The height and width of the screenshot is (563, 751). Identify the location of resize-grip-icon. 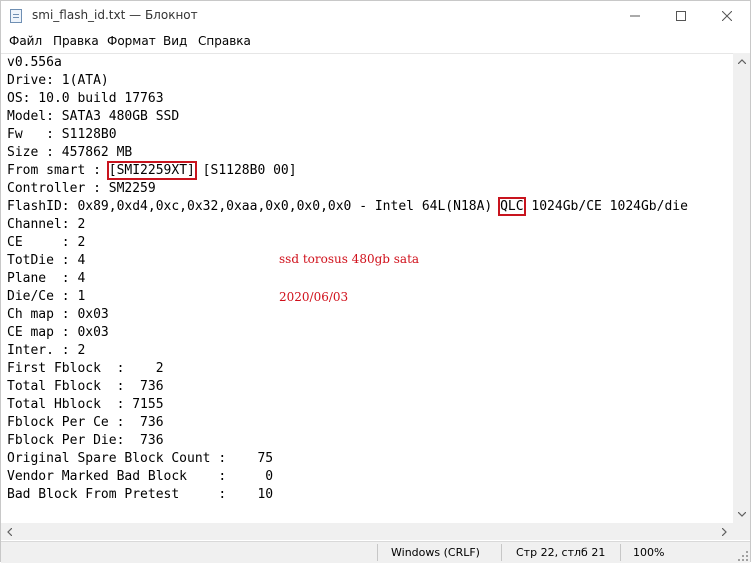
(743, 556).